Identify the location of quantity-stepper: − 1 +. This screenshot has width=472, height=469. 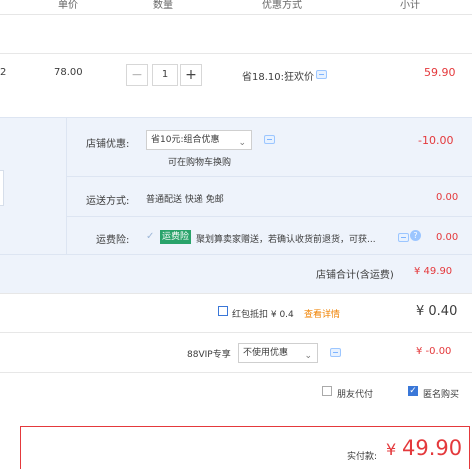
(164, 75).